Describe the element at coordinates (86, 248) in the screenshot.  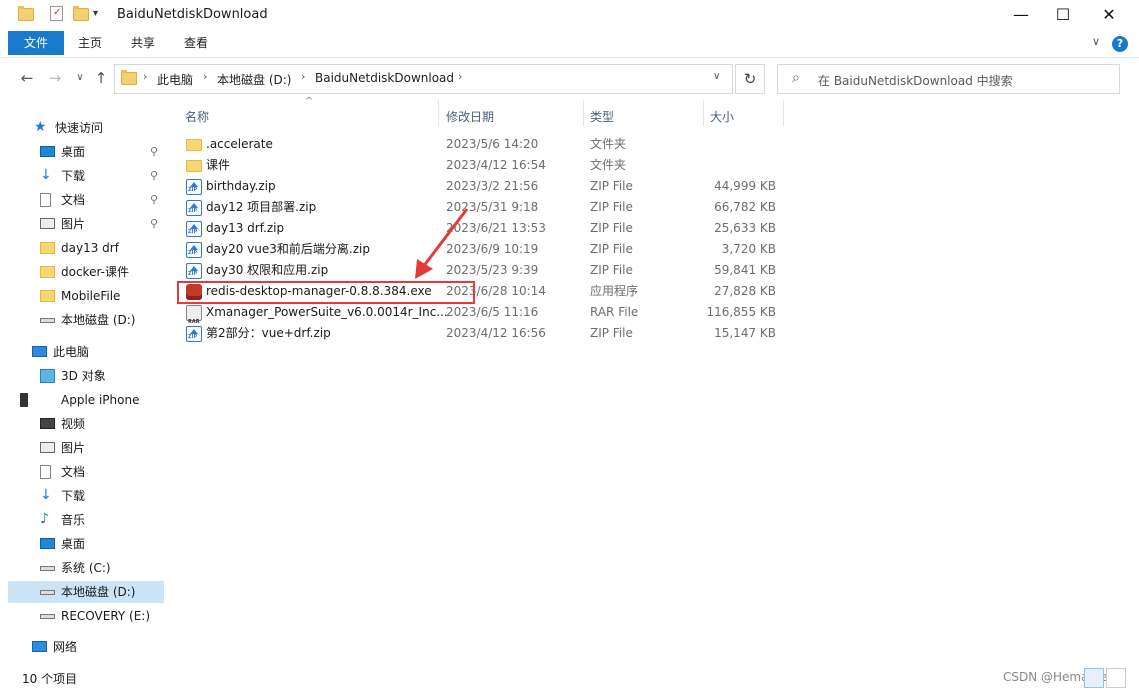
I see `nav-item-quick-4: day13 drf` at that location.